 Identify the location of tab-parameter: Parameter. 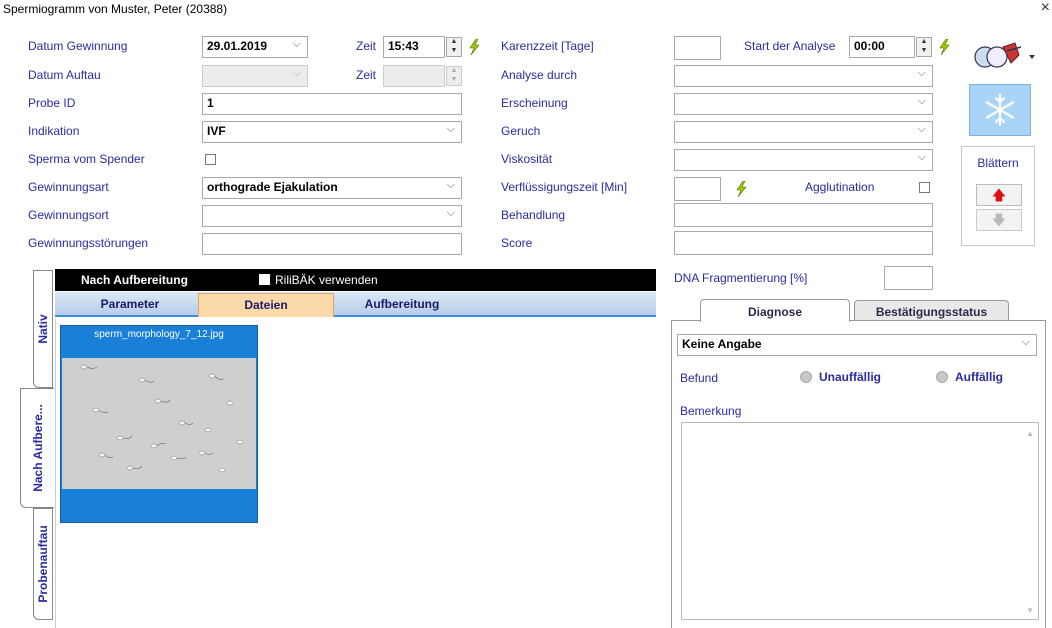
(130, 304).